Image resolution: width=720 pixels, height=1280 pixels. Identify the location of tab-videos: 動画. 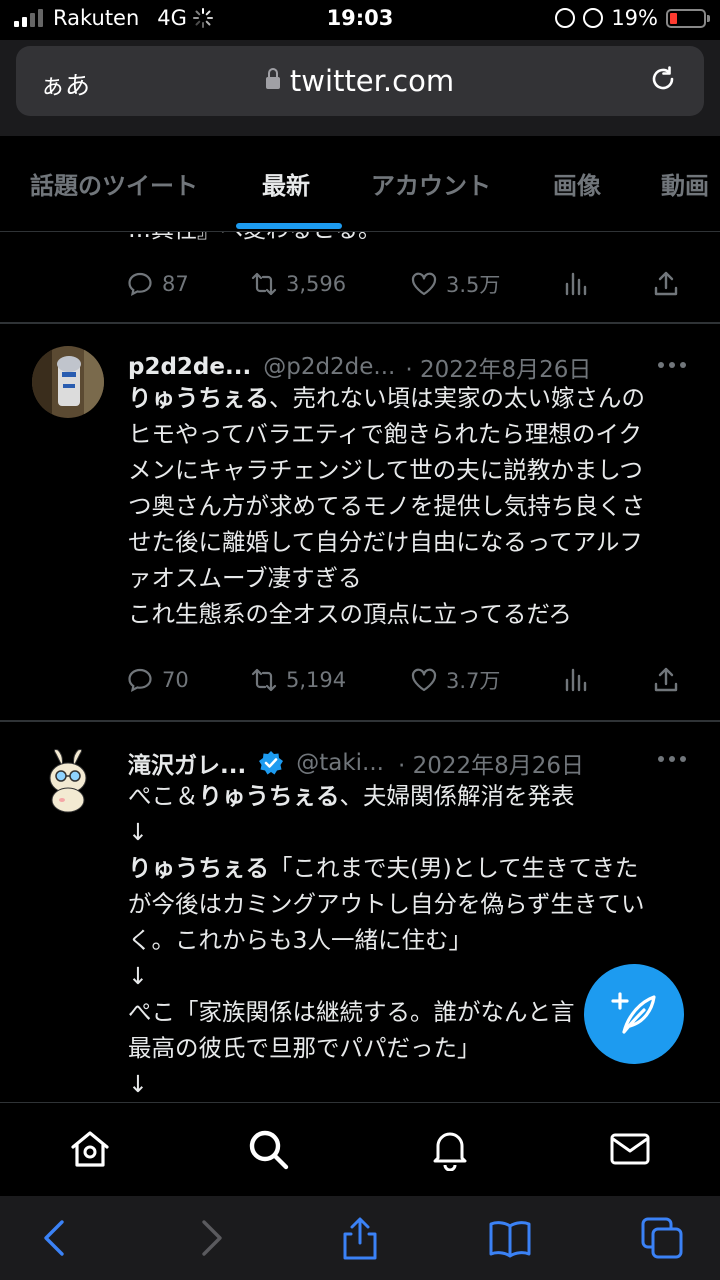
(685, 183).